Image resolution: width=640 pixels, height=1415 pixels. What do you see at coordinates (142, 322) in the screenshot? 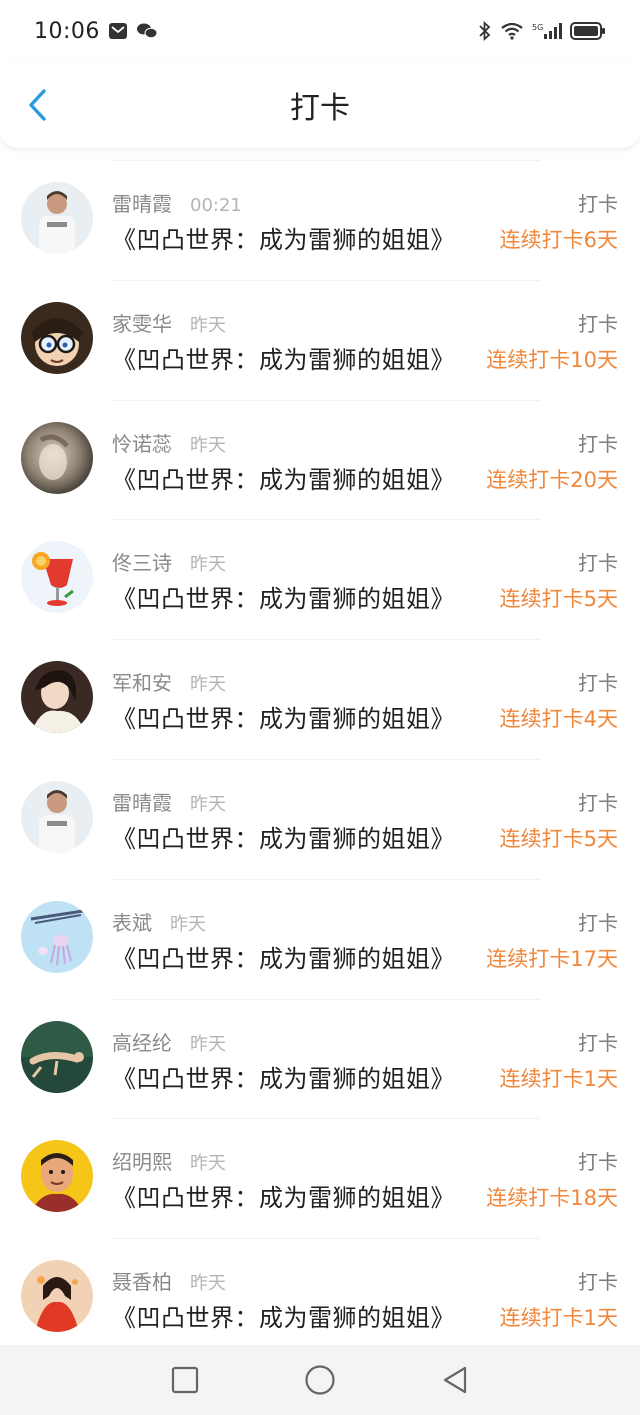
I see `user-name: 家雯华` at bounding box center [142, 322].